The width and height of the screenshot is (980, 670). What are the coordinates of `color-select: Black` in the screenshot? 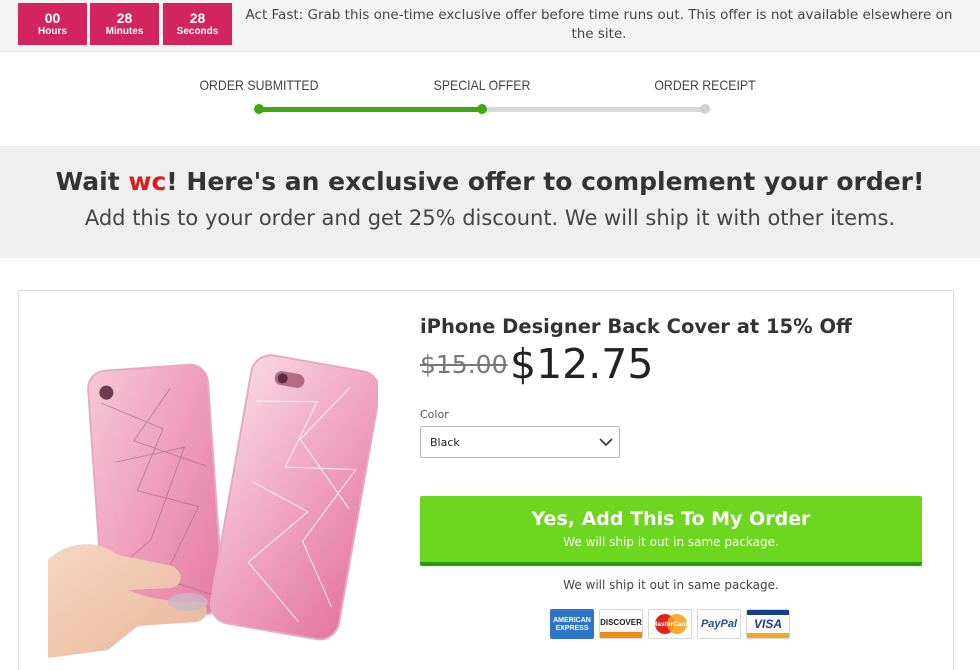 It's located at (520, 442).